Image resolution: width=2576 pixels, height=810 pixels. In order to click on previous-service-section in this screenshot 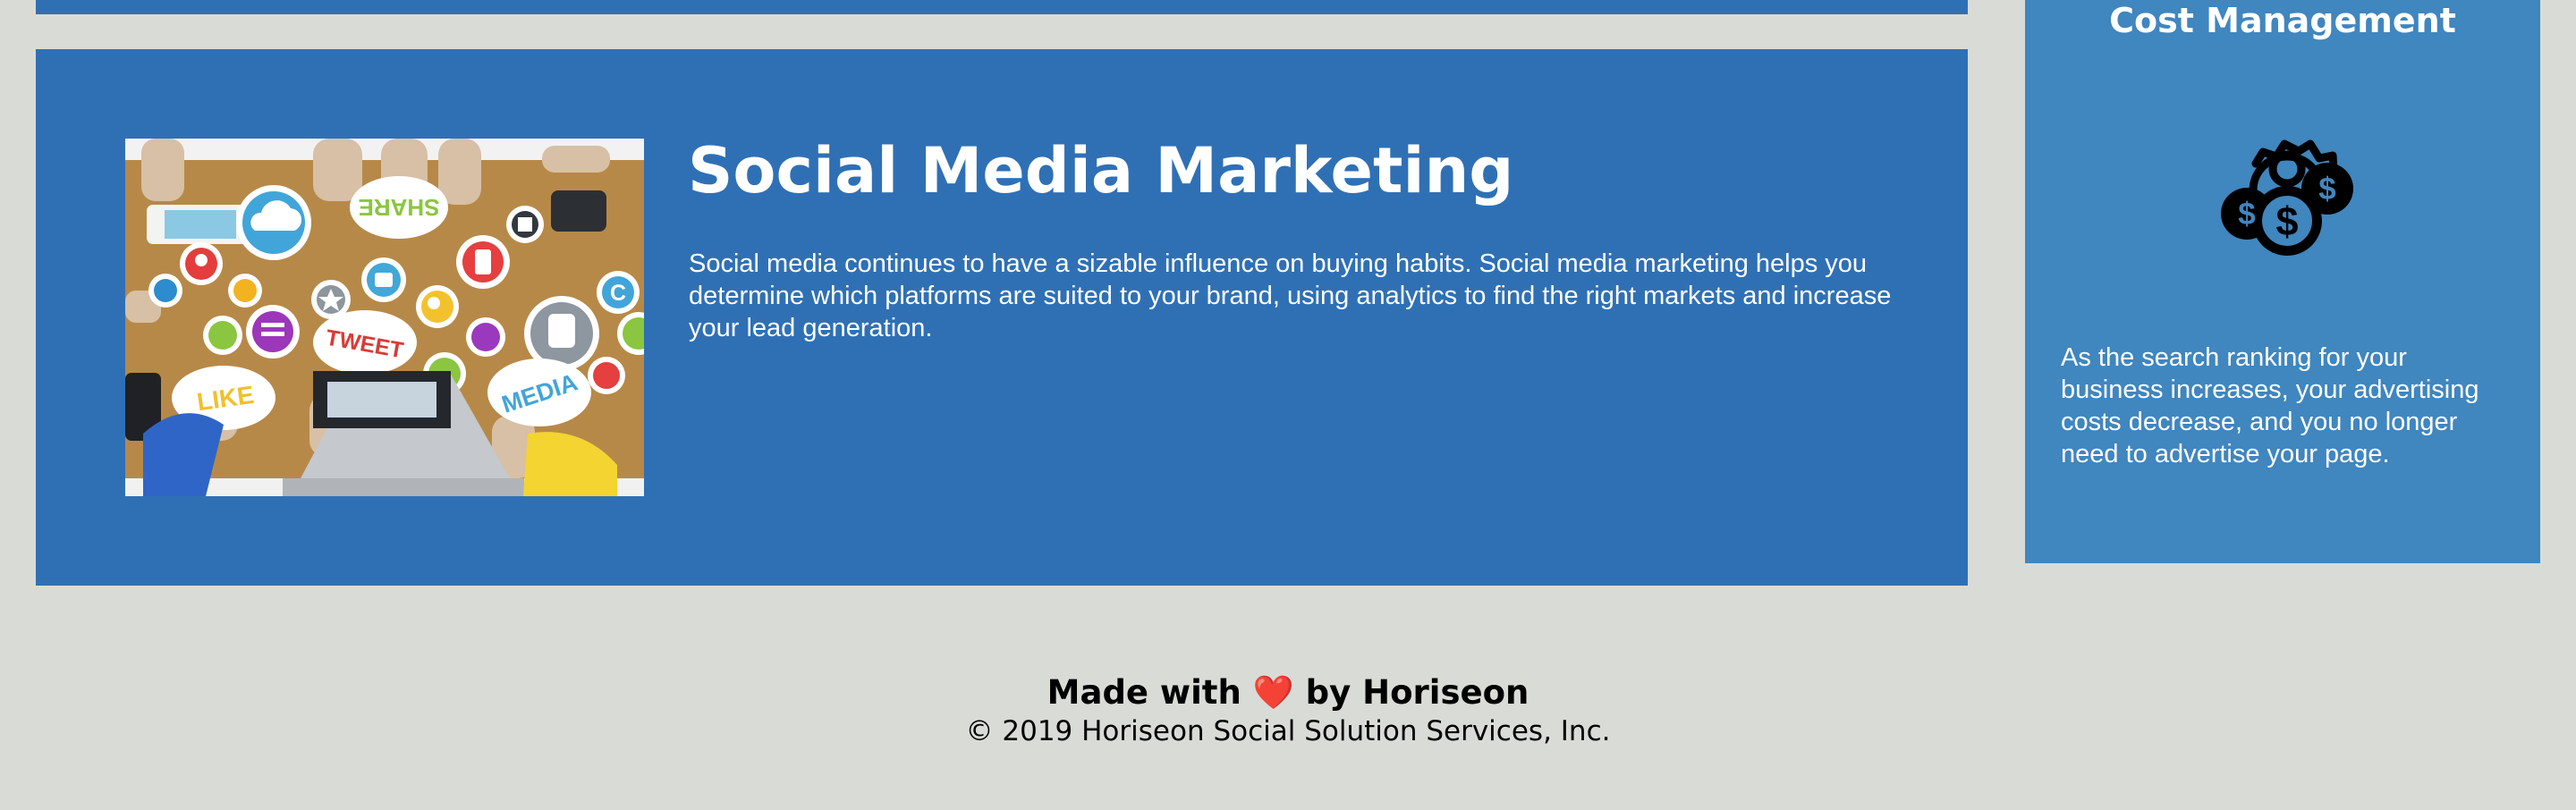, I will do `click(1002, 7)`.